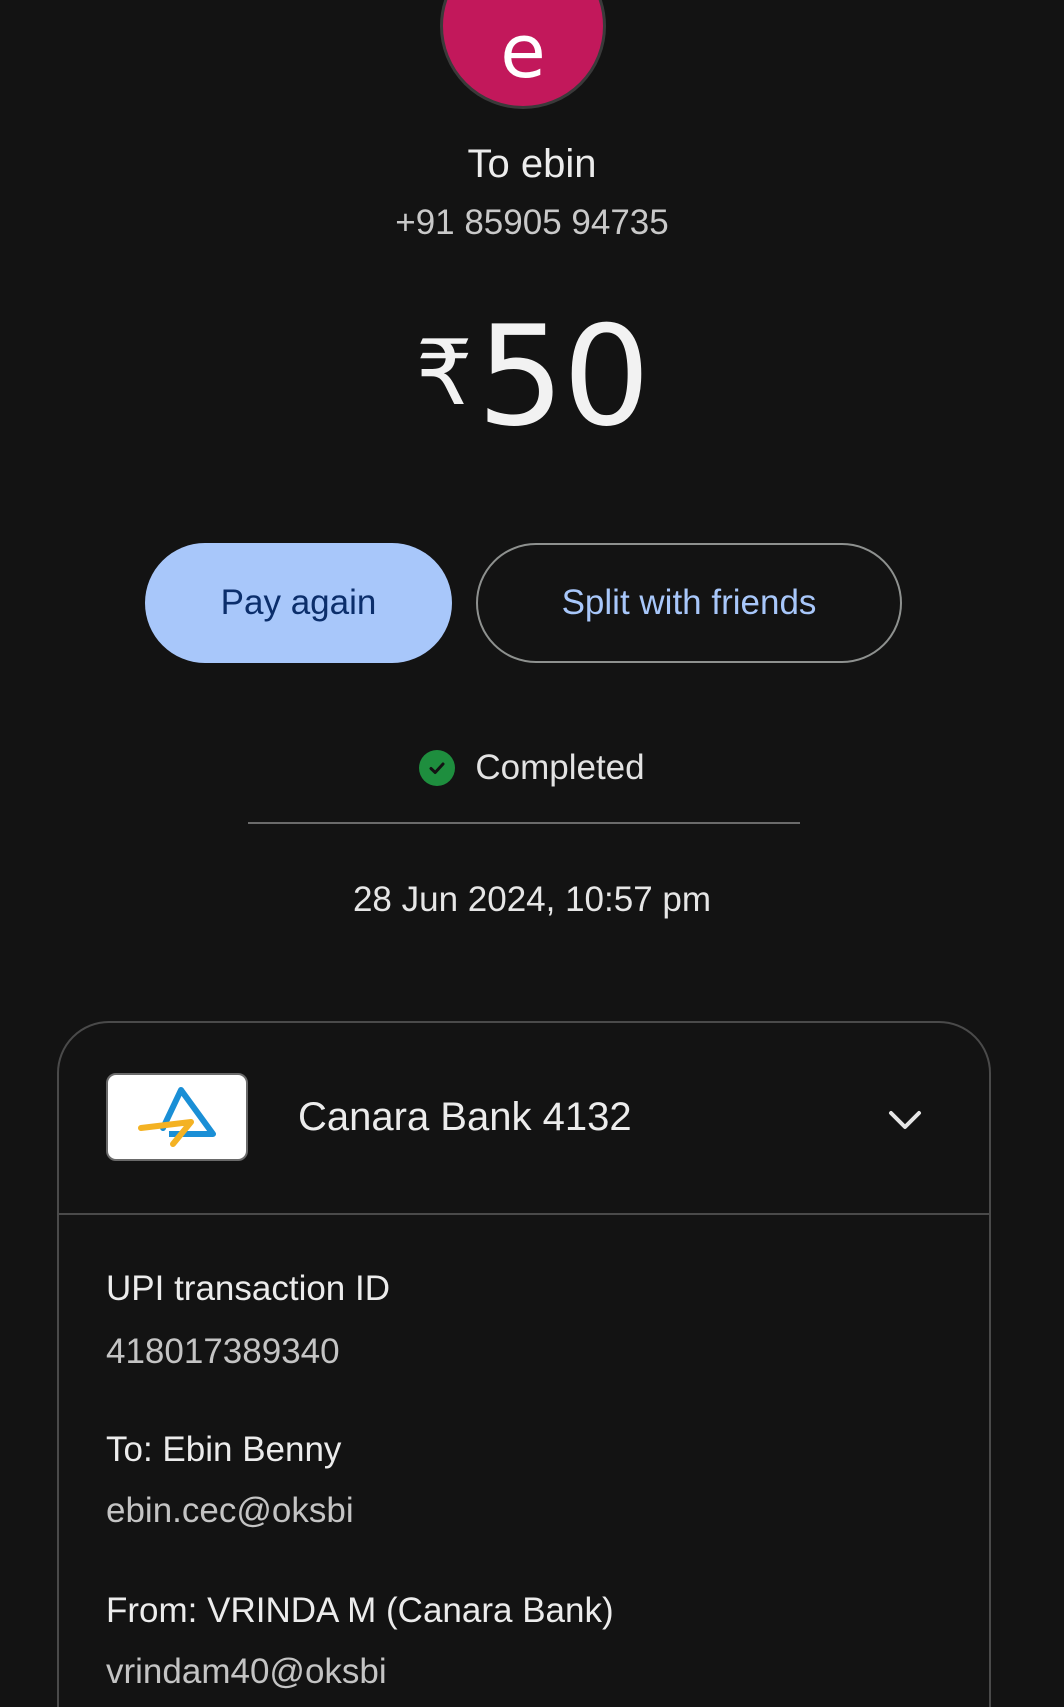 Image resolution: width=1064 pixels, height=1707 pixels. I want to click on from-upi-id: vrindam40@oksbi, so click(246, 1671).